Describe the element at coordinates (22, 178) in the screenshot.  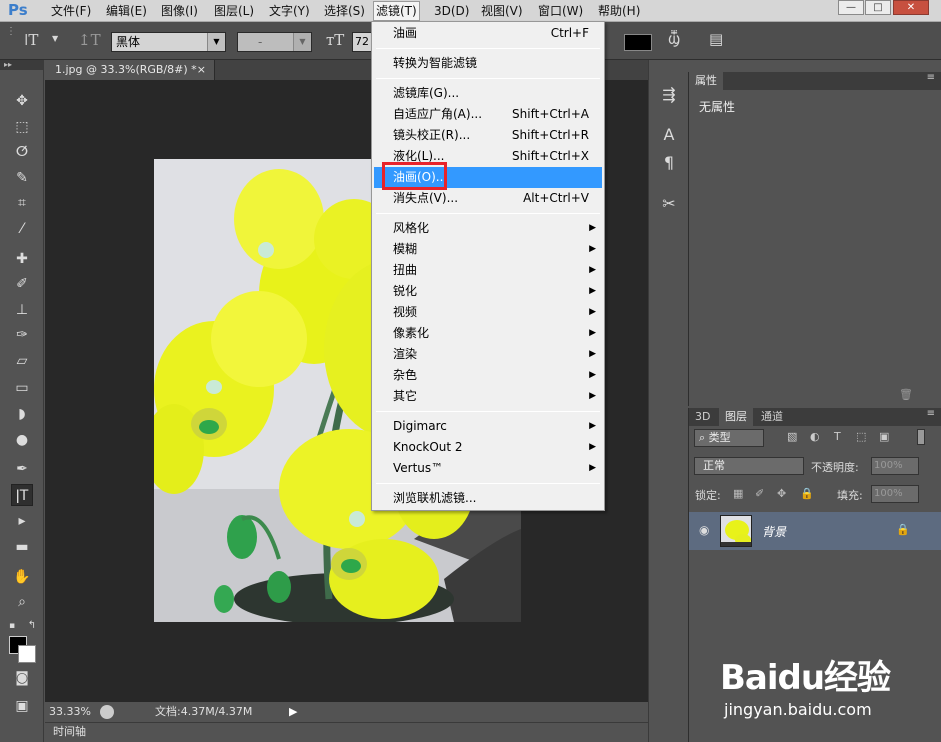
I see `quick-select-tool-icon: ✎` at that location.